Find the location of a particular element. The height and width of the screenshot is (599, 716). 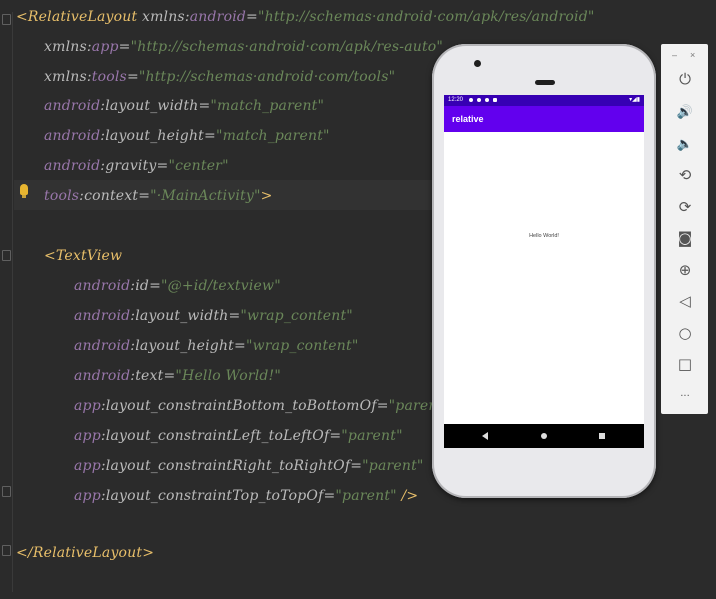

status-time: 12:20 is located at coordinates (456, 100).